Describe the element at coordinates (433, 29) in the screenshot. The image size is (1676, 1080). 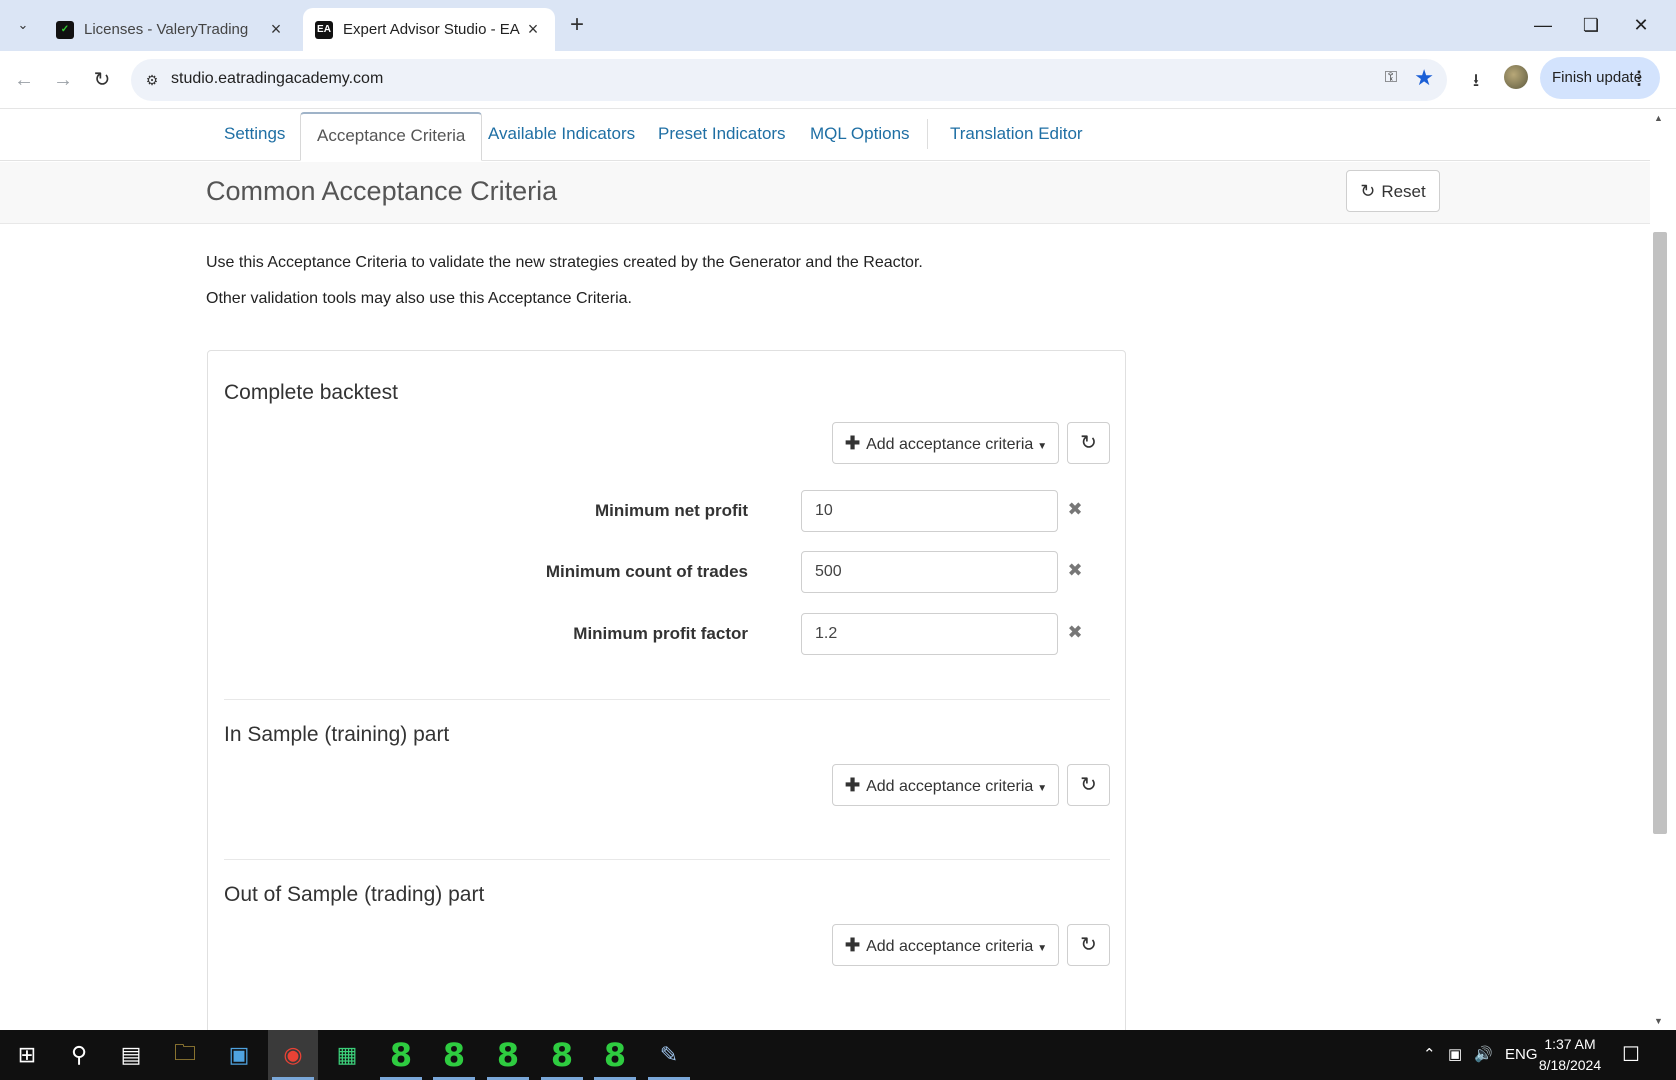
I see `tab-title: Expert Advisor Studio - EA Tradi` at that location.